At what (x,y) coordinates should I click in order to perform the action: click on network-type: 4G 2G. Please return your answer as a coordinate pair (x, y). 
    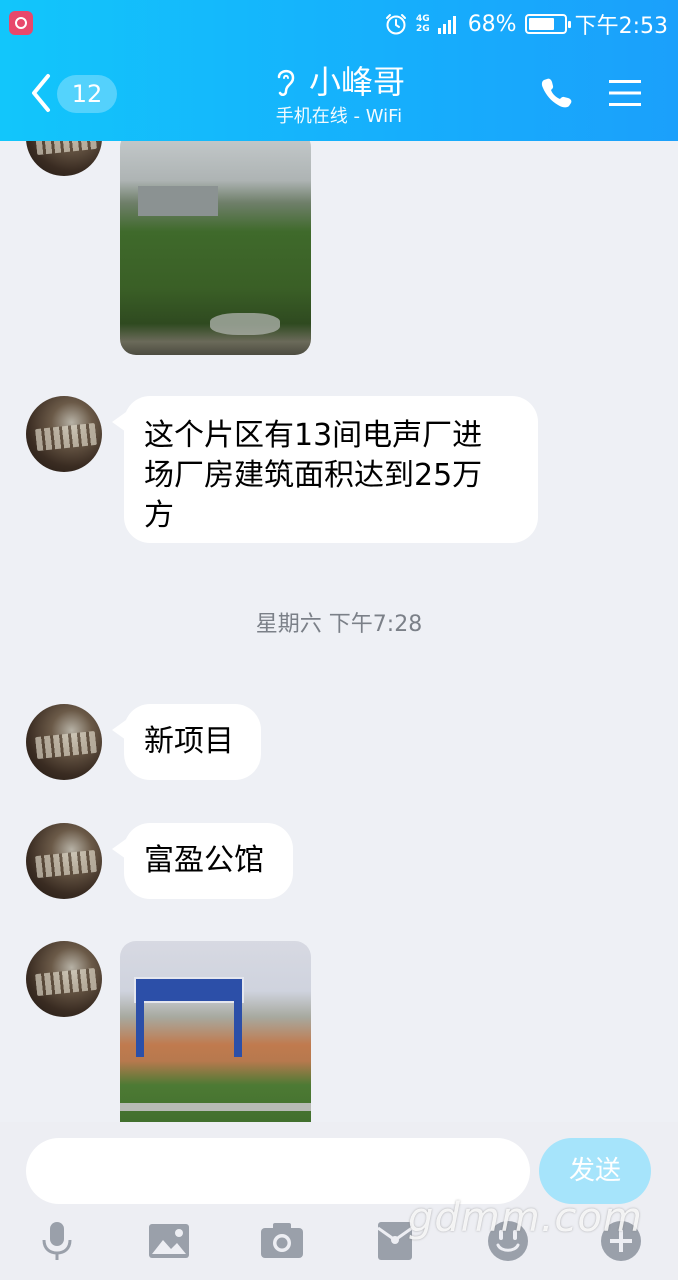
    Looking at the image, I should click on (423, 24).